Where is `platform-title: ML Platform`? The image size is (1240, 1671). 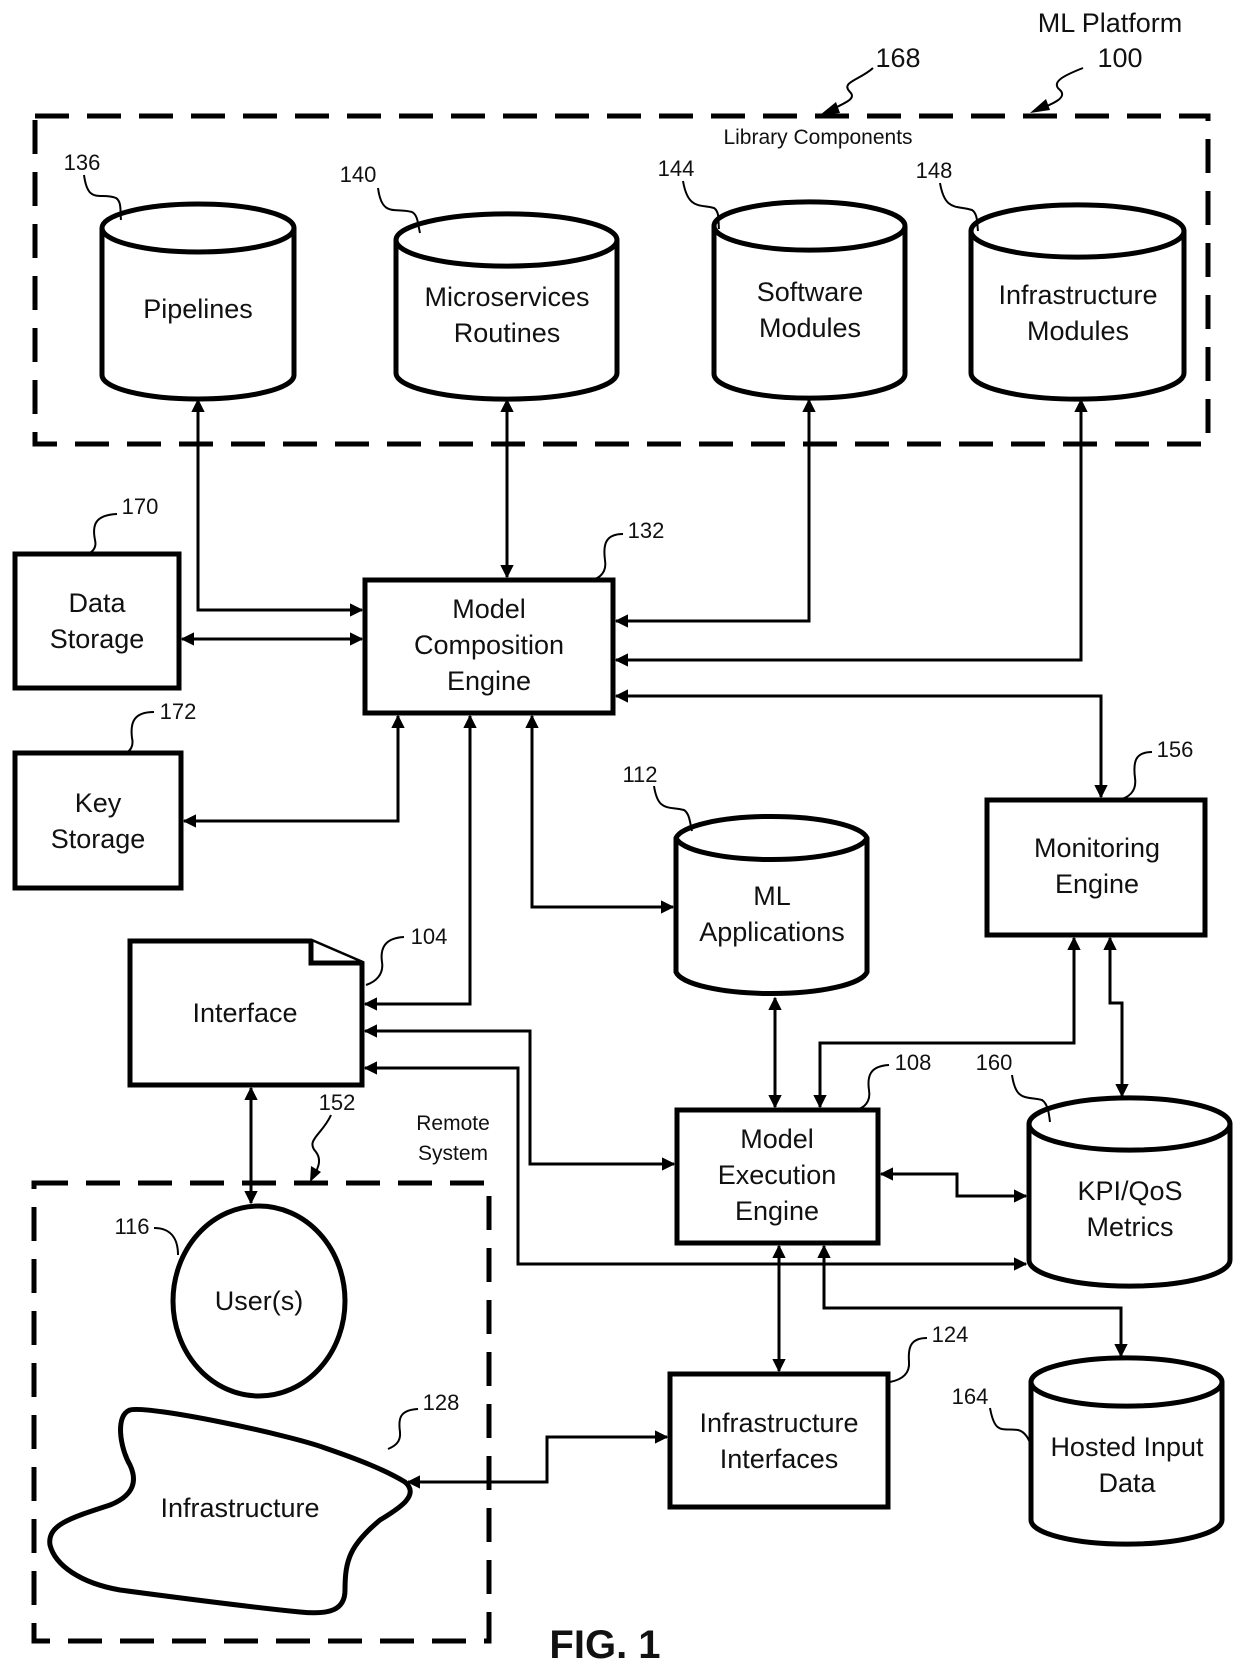
platform-title: ML Platform is located at coordinates (1110, 23).